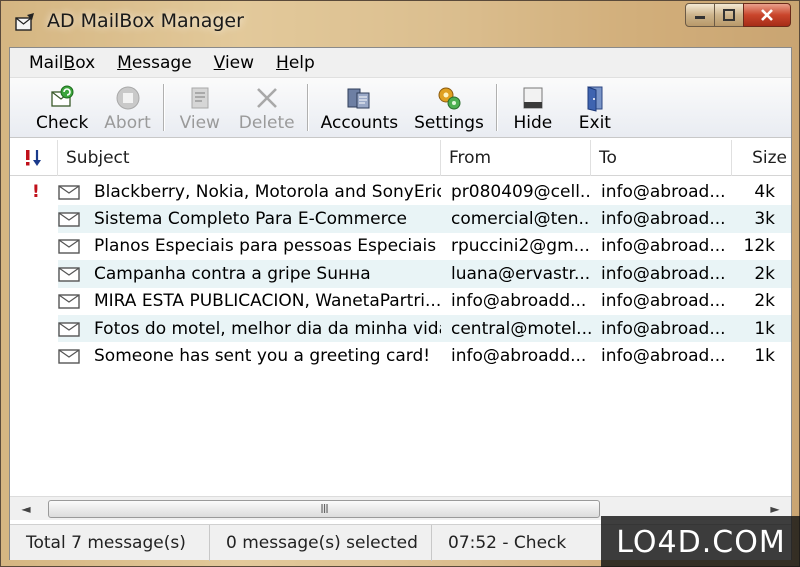 This screenshot has height=567, width=800. I want to click on minimize-icon, so click(700, 17).